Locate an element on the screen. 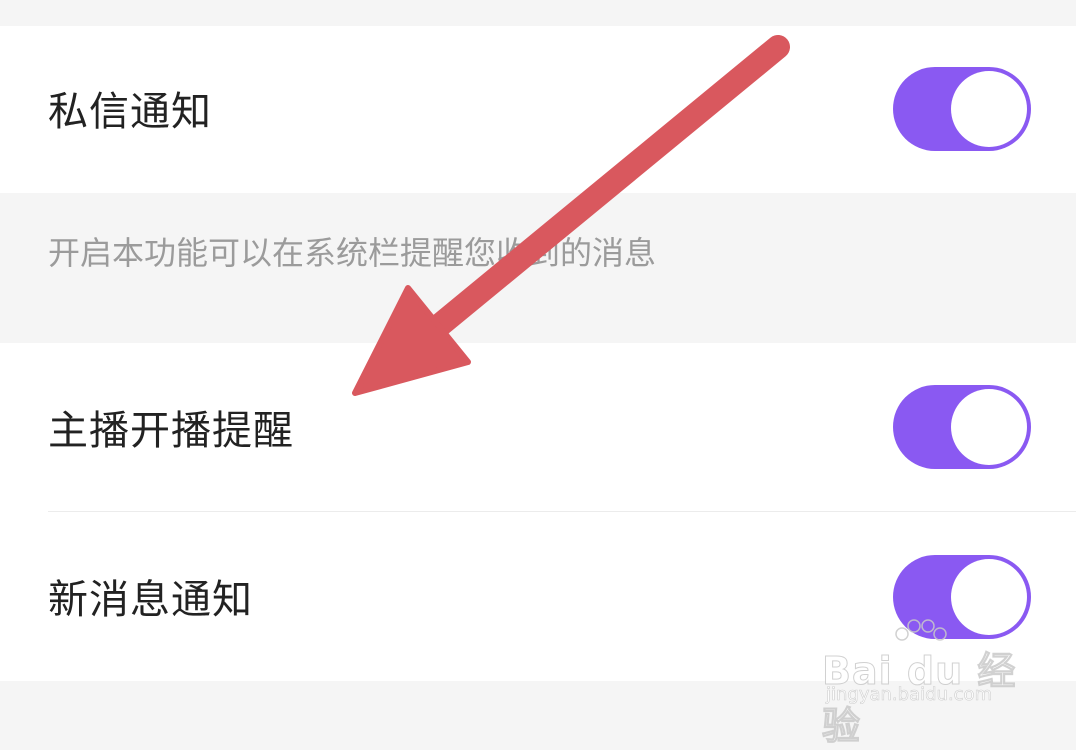 This screenshot has height=750, width=1076. watermark-url: jingyan.baidu.com is located at coordinates (909, 695).